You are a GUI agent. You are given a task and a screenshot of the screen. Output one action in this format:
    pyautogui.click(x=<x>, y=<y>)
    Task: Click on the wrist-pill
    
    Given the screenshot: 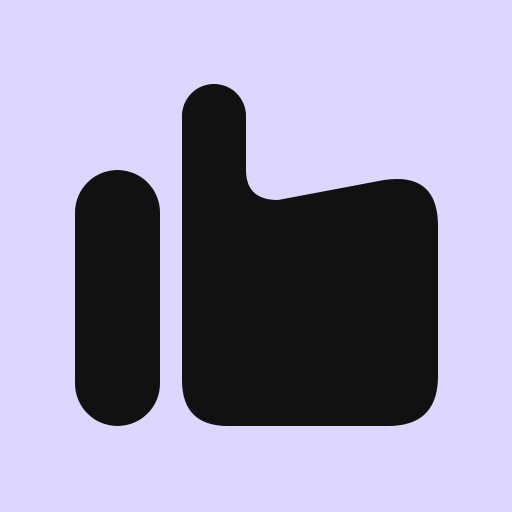 What is the action you would take?
    pyautogui.click(x=117, y=298)
    